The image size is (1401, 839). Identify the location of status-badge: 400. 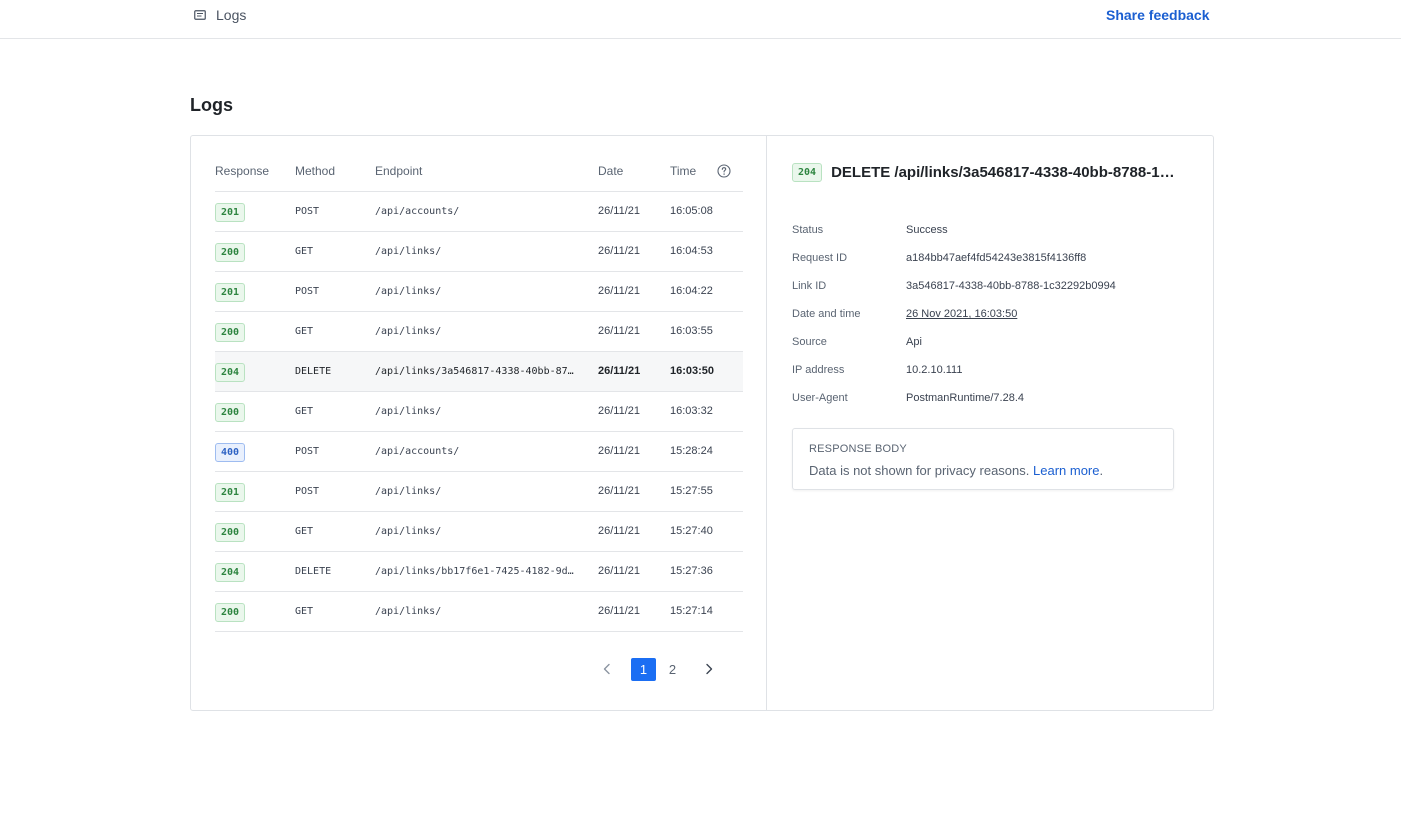
(230, 452).